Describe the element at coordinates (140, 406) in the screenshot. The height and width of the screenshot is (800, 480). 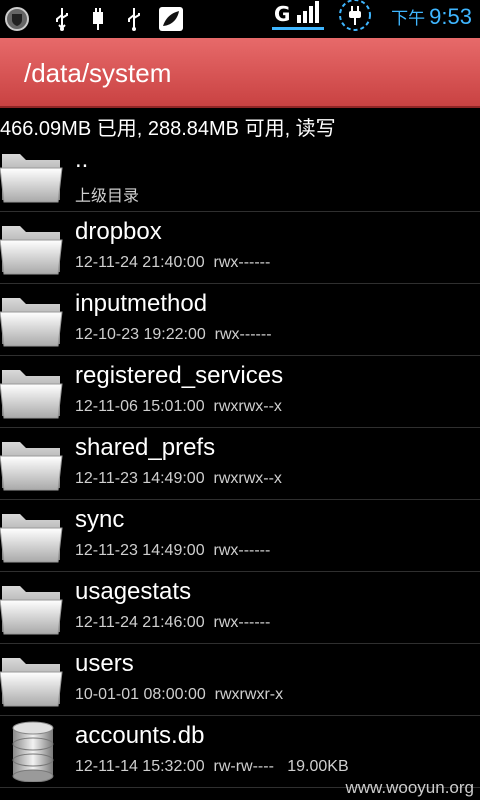
I see `file-date: 12-11-06 15:01:00` at that location.